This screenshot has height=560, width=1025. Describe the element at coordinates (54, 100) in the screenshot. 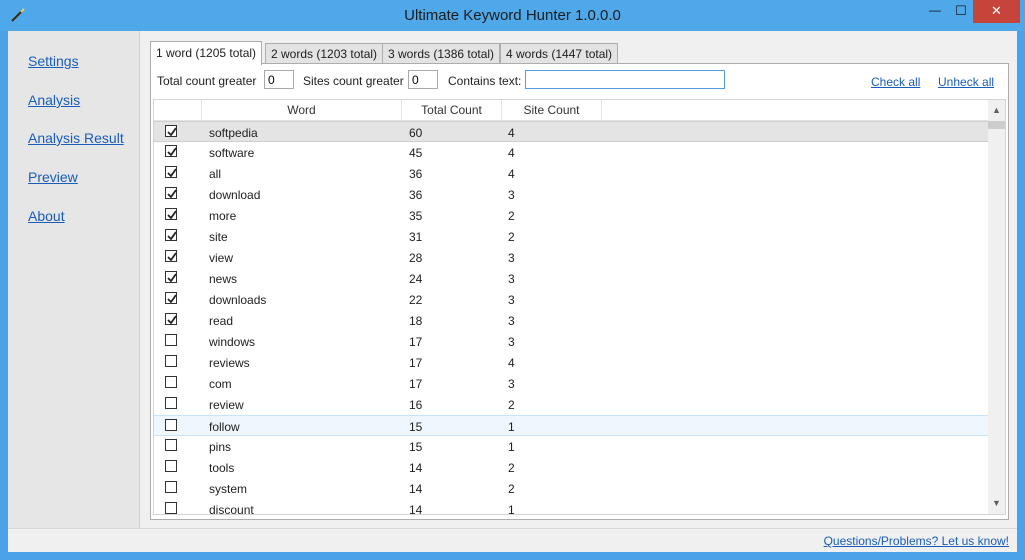

I see `sidebar-item-analysis: Analysis` at that location.